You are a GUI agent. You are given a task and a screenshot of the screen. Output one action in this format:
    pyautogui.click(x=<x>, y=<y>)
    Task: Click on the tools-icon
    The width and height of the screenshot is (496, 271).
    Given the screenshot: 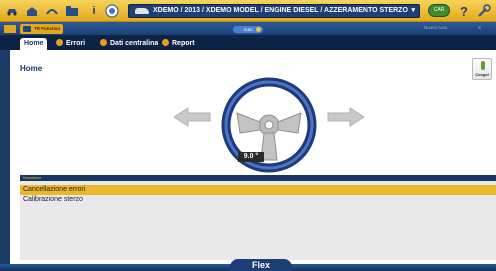 What is the action you would take?
    pyautogui.click(x=484, y=11)
    